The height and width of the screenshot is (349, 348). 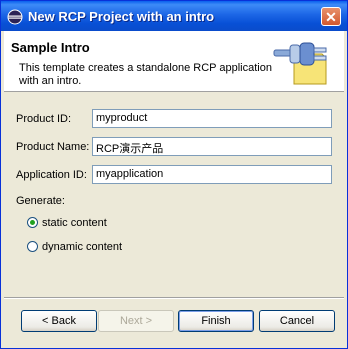 What do you see at coordinates (174, 298) in the screenshot?
I see `button-separator` at bounding box center [174, 298].